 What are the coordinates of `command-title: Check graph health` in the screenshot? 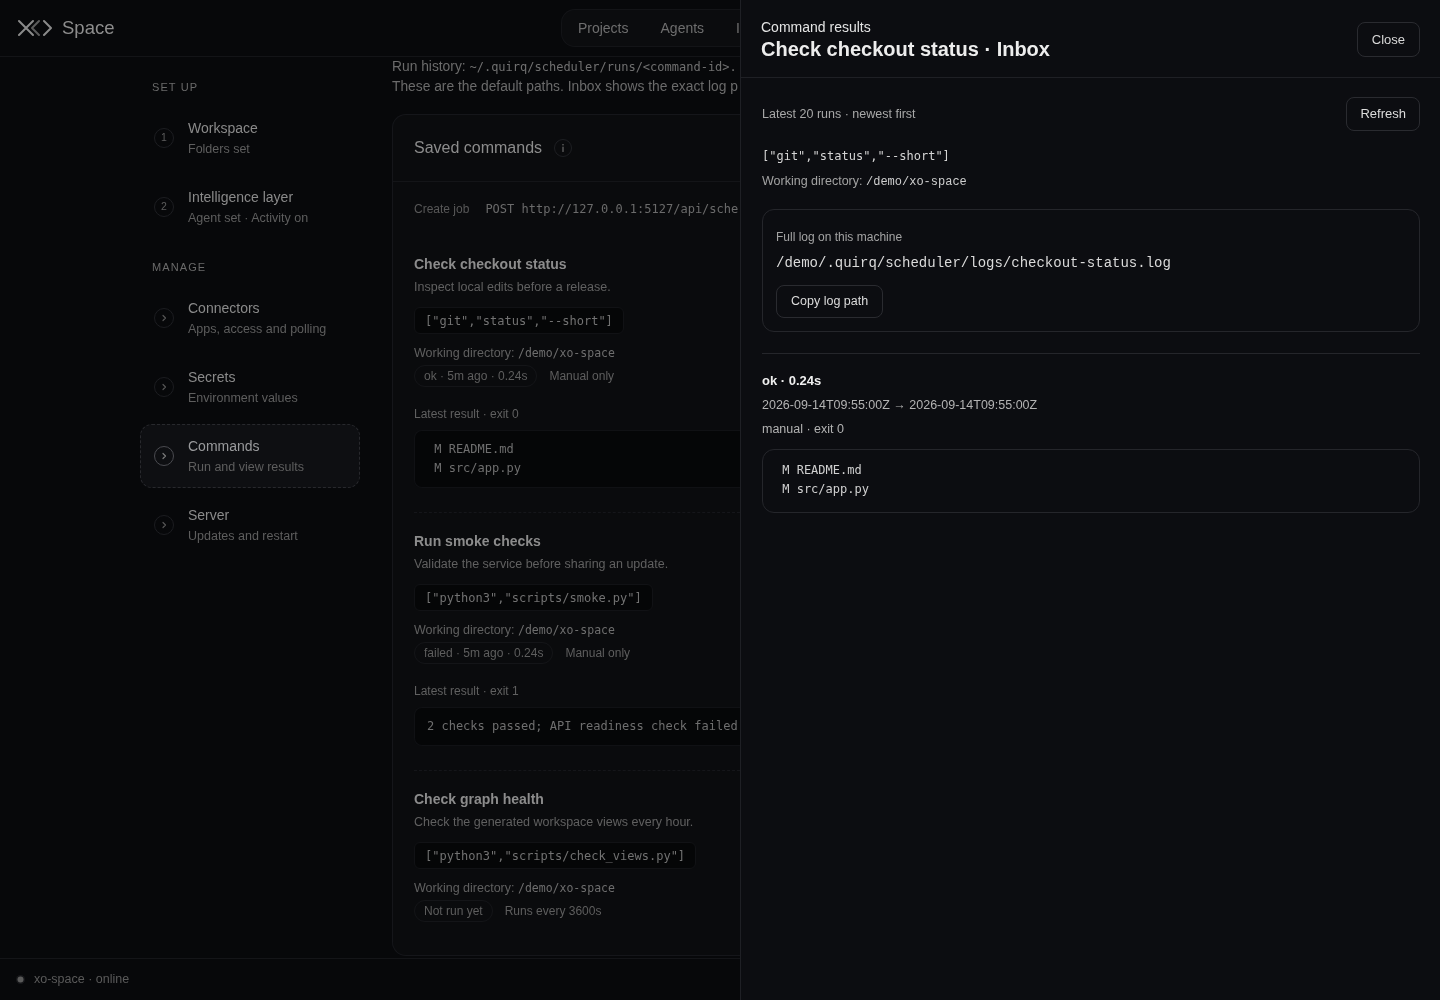 It's located at (479, 799).